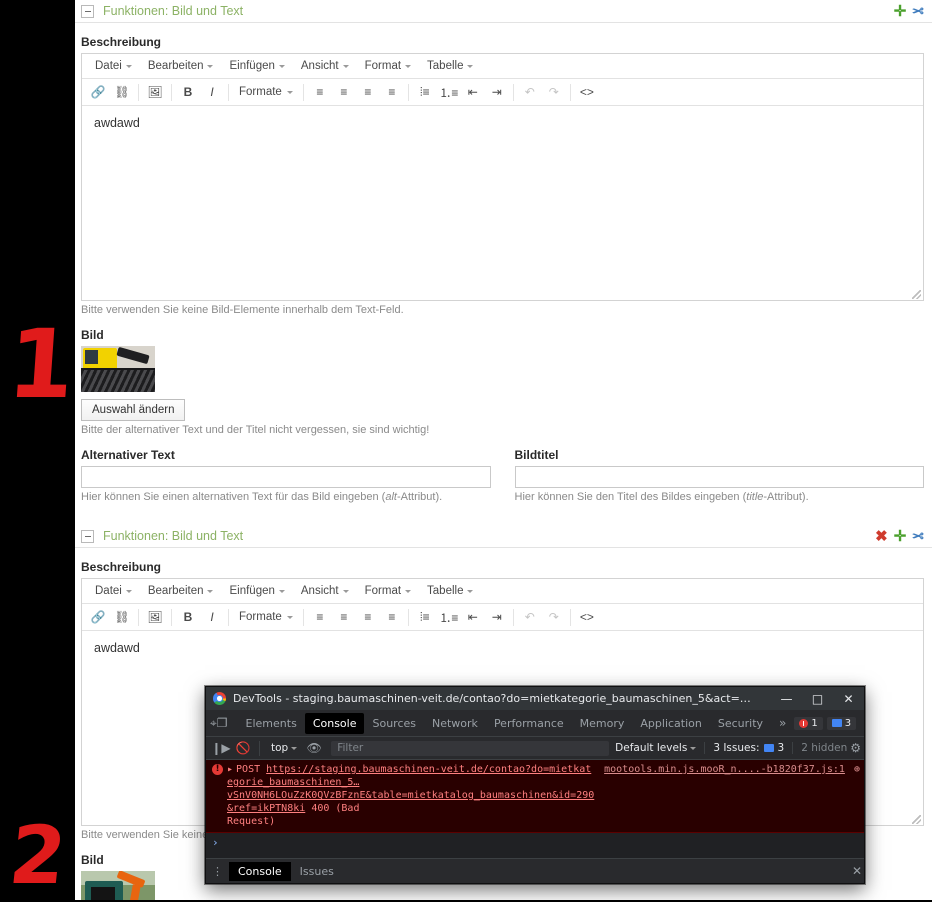 The width and height of the screenshot is (932, 902). What do you see at coordinates (394, 723) in the screenshot?
I see `tab-sources: Sources` at bounding box center [394, 723].